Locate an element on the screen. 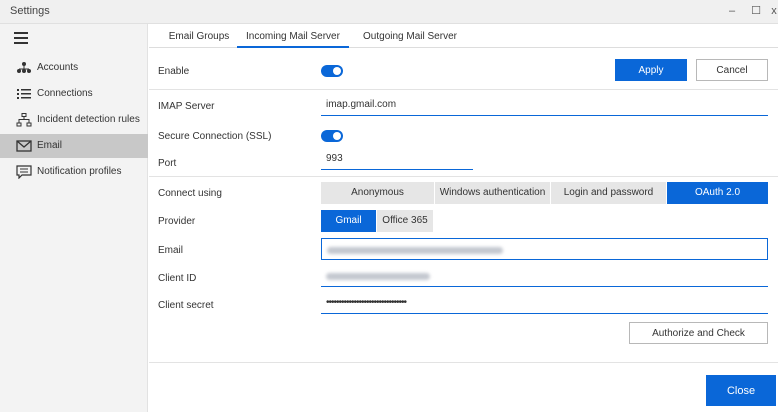 Image resolution: width=778 pixels, height=412 pixels. close-window-button: x is located at coordinates (772, 11).